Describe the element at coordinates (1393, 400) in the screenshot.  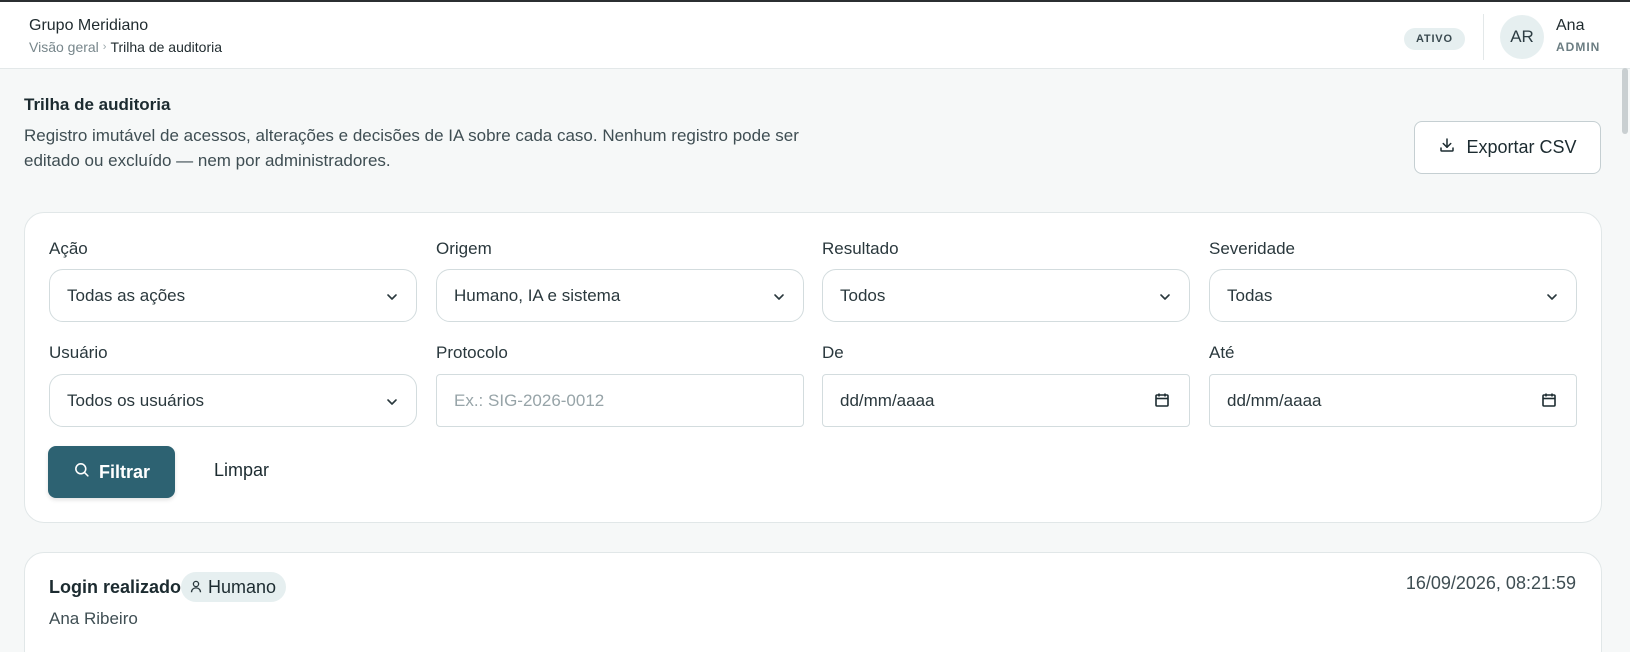
I see `to-date-input: dd/mm/aaaa` at that location.